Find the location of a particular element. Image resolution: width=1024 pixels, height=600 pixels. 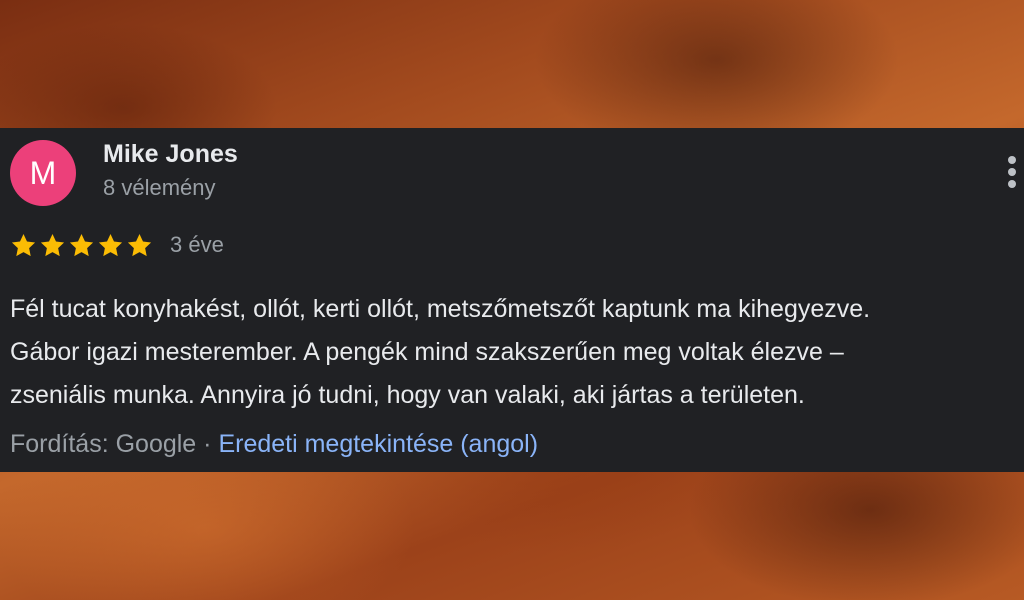

stars is located at coordinates (81, 245).